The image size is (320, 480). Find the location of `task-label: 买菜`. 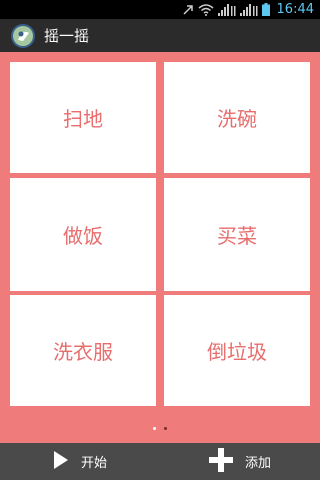

task-label: 买菜 is located at coordinates (237, 236).